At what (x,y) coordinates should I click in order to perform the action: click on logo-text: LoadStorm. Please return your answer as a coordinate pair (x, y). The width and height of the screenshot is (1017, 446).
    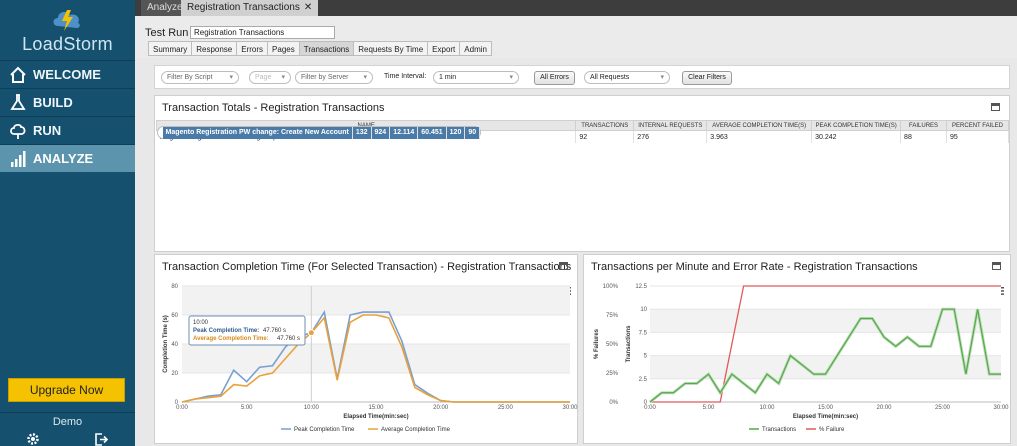
    Looking at the image, I should click on (67, 44).